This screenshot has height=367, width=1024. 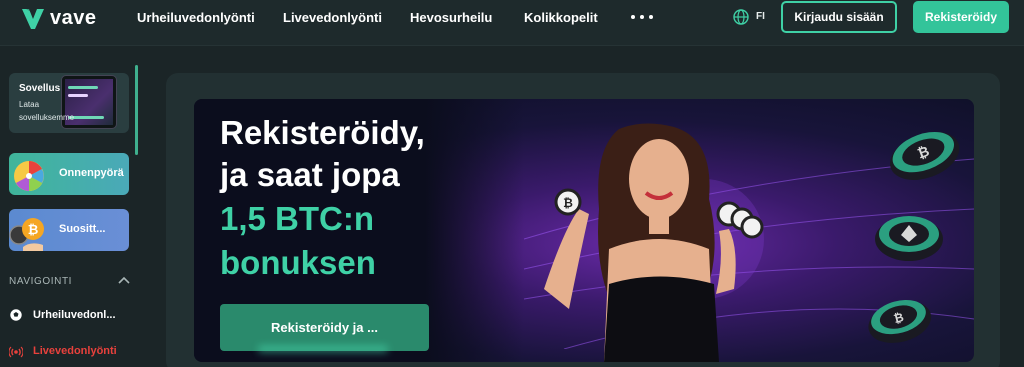 What do you see at coordinates (914, 237) in the screenshot?
I see `floating-crypto-coins: ₿ ₿` at bounding box center [914, 237].